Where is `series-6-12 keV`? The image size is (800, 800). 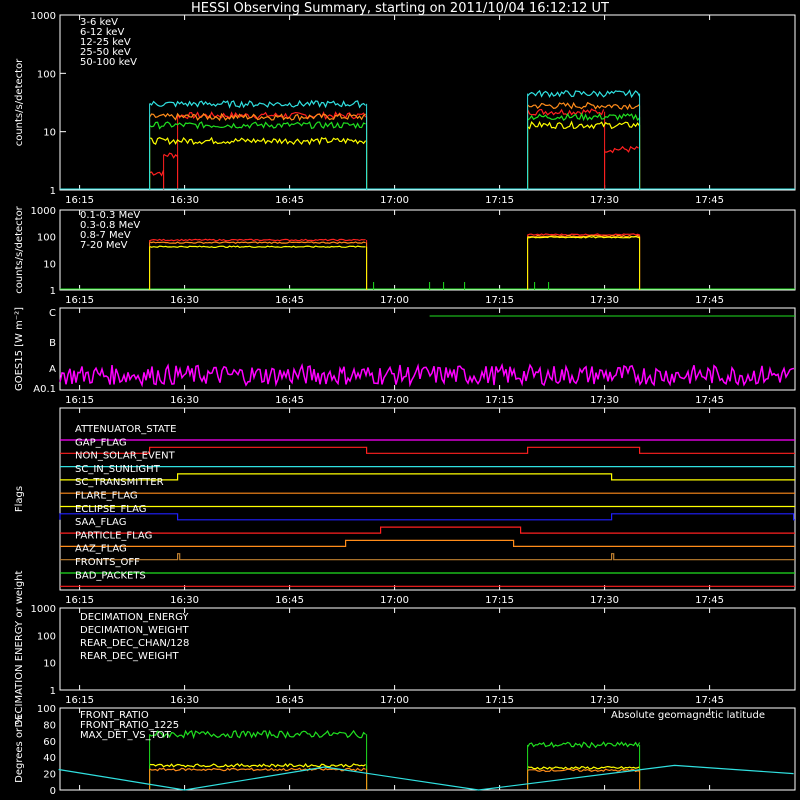
series-6-12 keV is located at coordinates (583, 106).